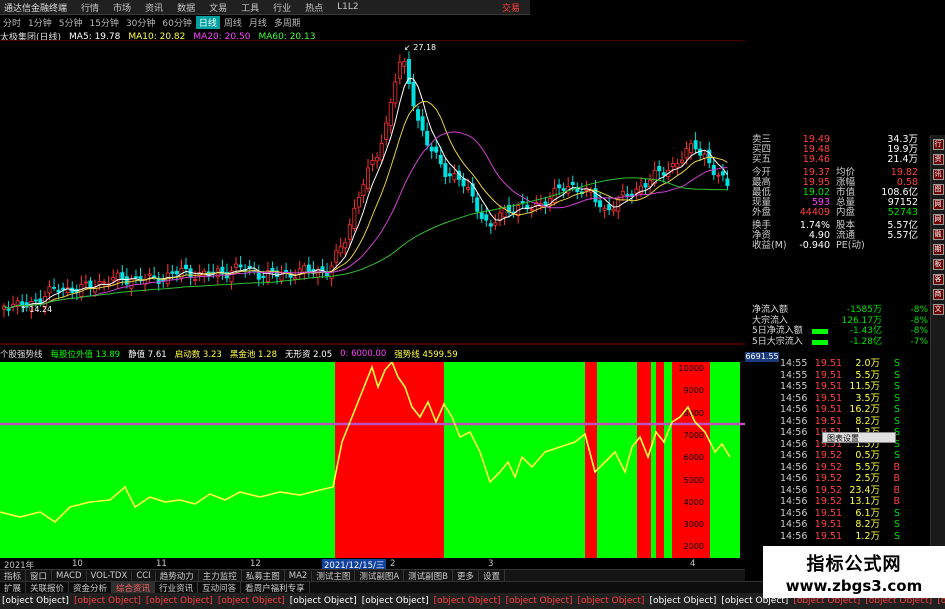 This screenshot has width=945, height=609. I want to click on quote-value: 19.46, so click(816, 159).